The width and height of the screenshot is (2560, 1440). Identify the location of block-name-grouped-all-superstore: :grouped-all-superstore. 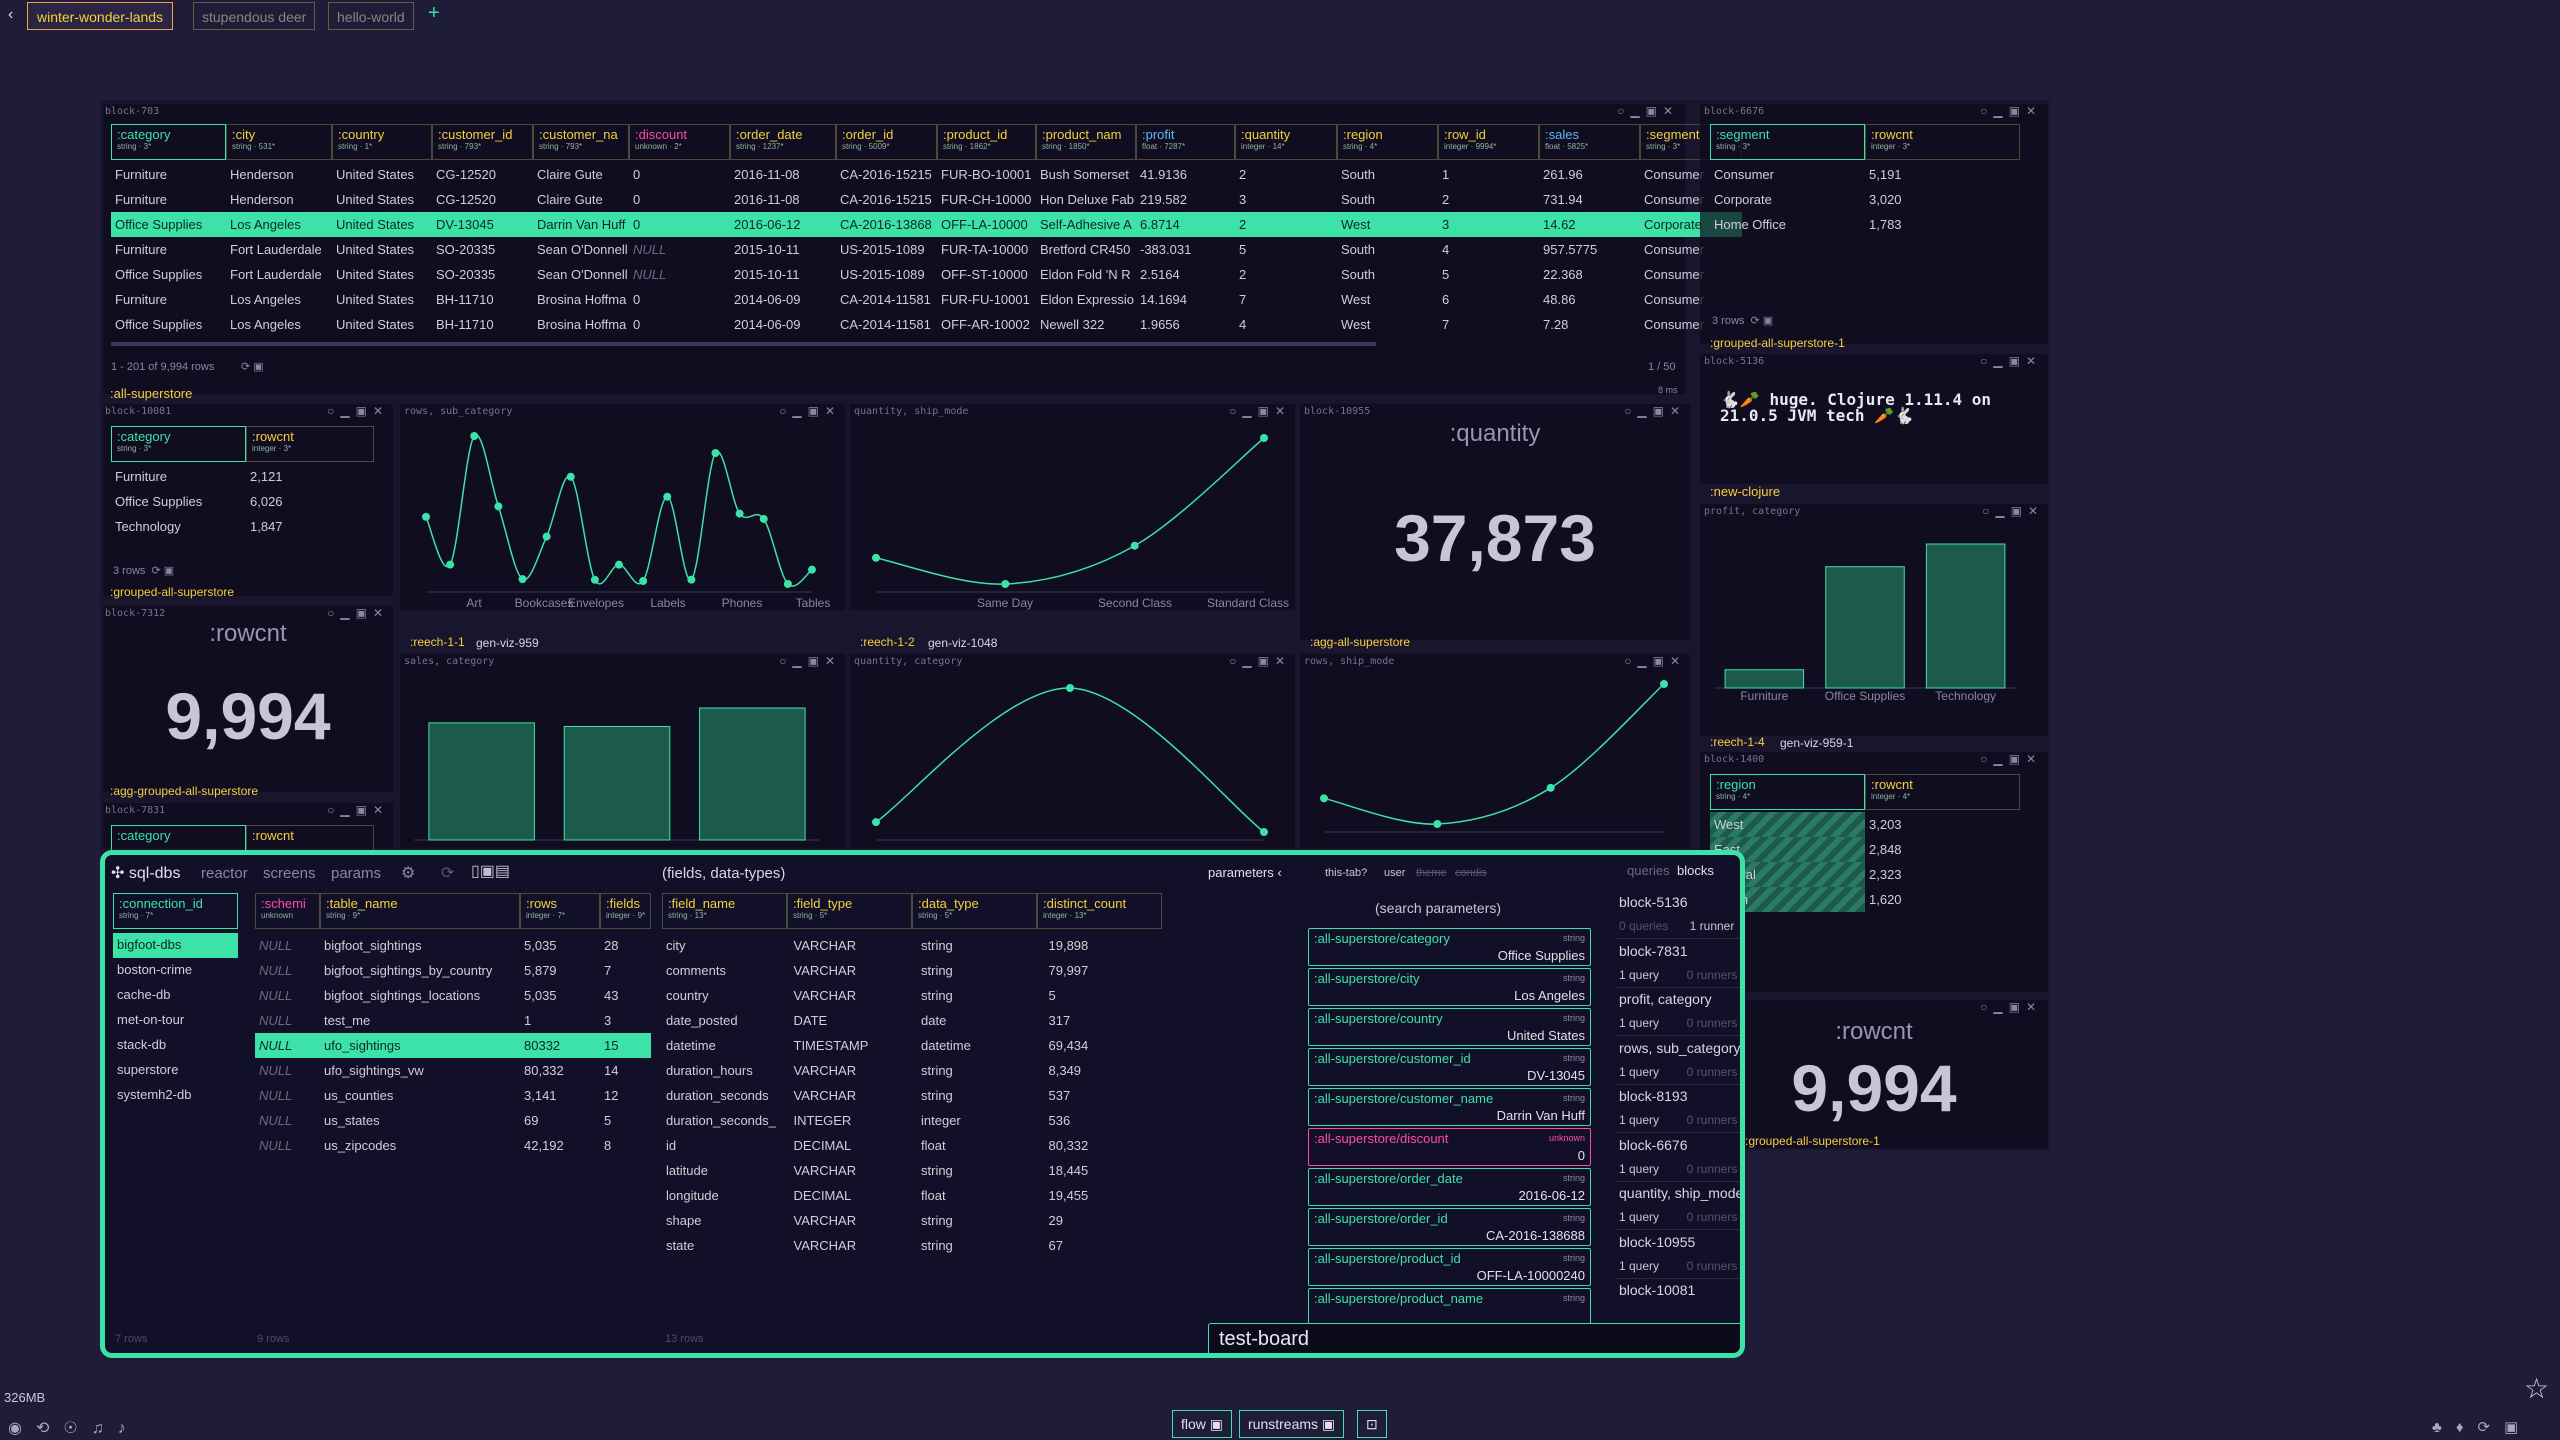
(172, 592).